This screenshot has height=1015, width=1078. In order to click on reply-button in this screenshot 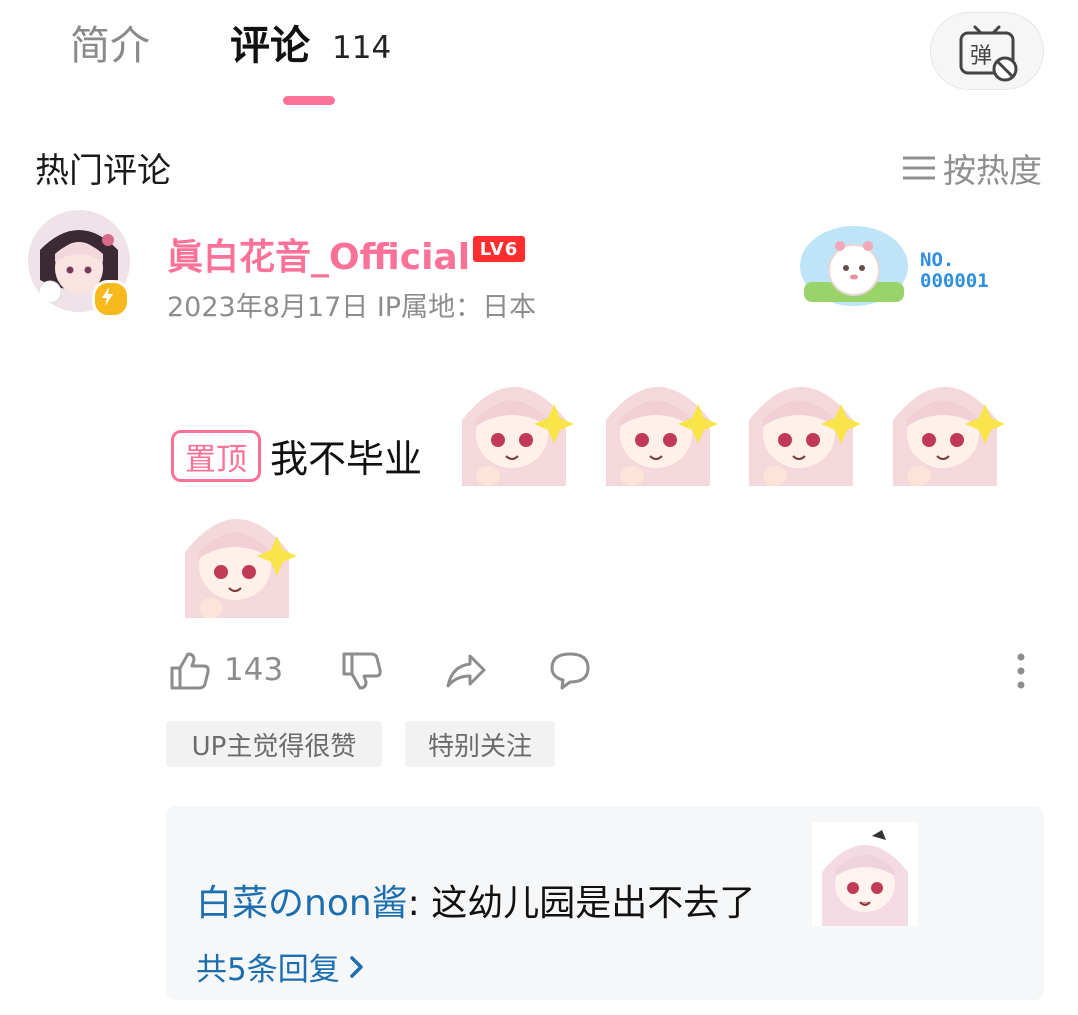, I will do `click(570, 673)`.